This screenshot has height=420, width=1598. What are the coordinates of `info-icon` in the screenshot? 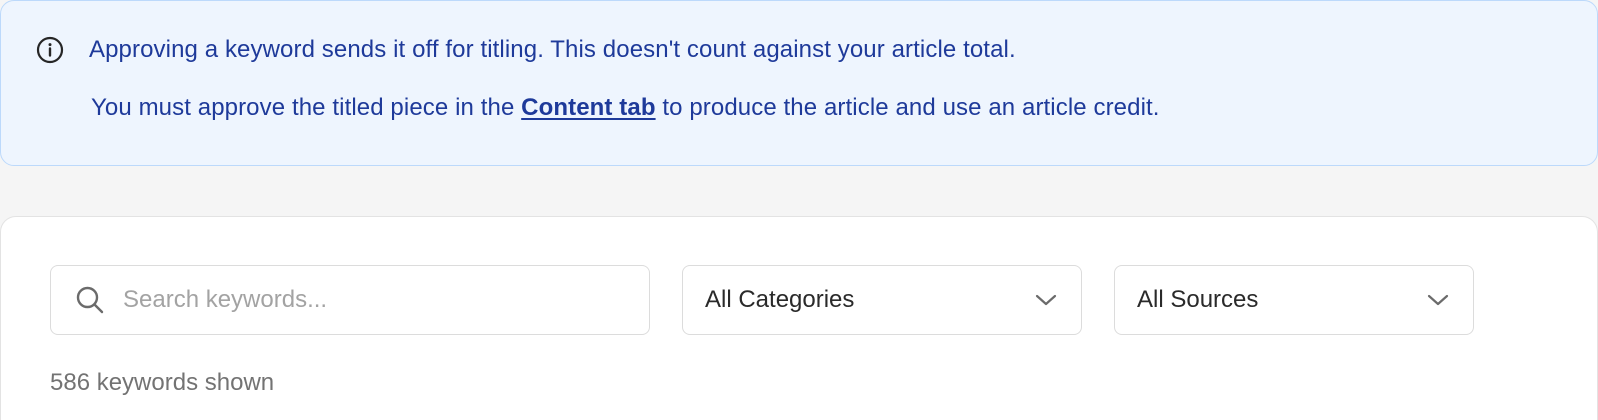 It's located at (50, 50).